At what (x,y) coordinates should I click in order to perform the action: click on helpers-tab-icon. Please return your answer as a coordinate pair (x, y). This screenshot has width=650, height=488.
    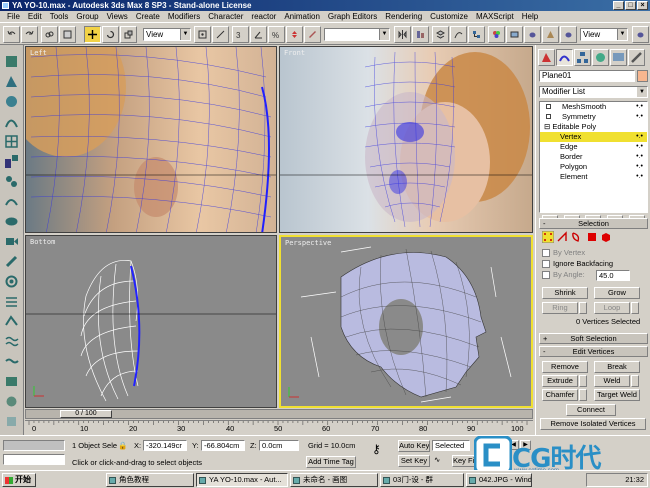
    Looking at the image, I should click on (11, 261).